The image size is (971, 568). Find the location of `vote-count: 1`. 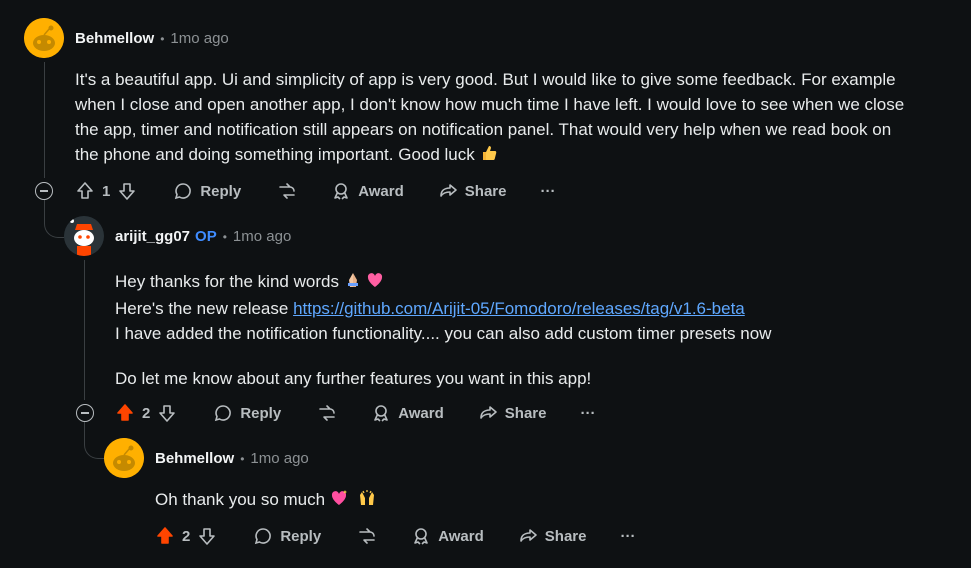

vote-count: 1 is located at coordinates (106, 191).